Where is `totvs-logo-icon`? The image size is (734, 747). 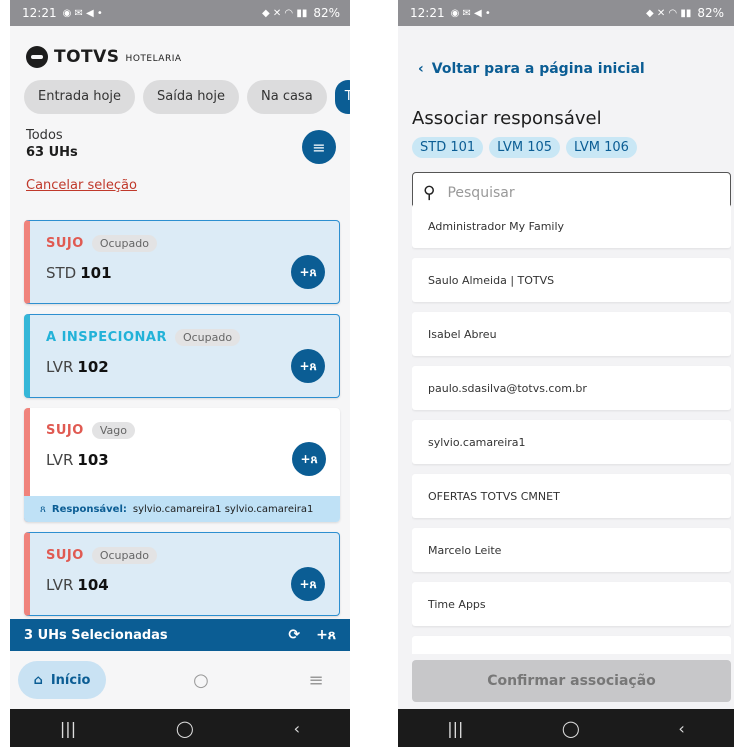
totvs-logo-icon is located at coordinates (37, 57).